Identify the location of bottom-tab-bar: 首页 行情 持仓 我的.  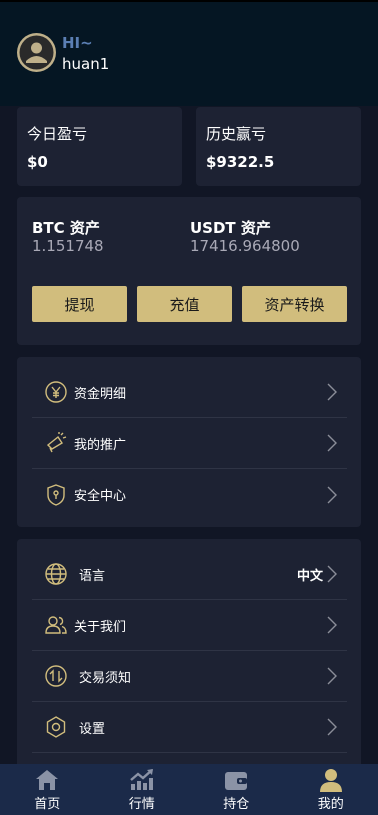
(189, 789).